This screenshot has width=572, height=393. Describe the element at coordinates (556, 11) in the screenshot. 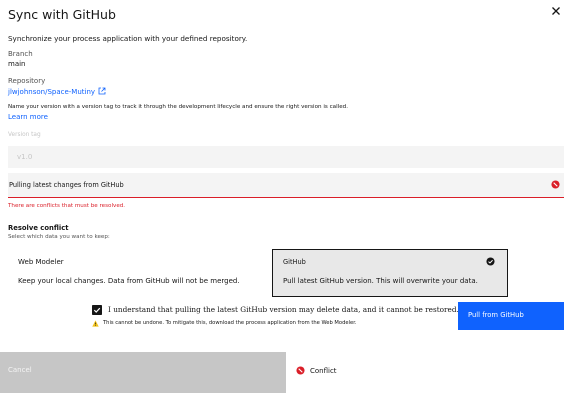

I see `close-icon` at that location.